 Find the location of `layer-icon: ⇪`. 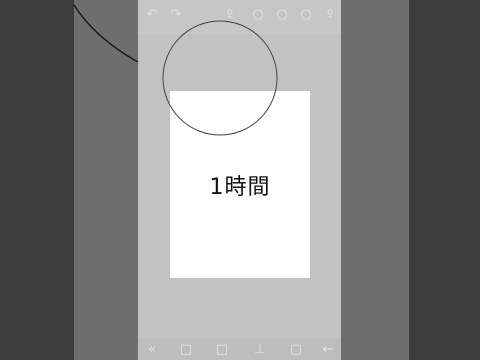

layer-icon: ⇪ is located at coordinates (230, 15).